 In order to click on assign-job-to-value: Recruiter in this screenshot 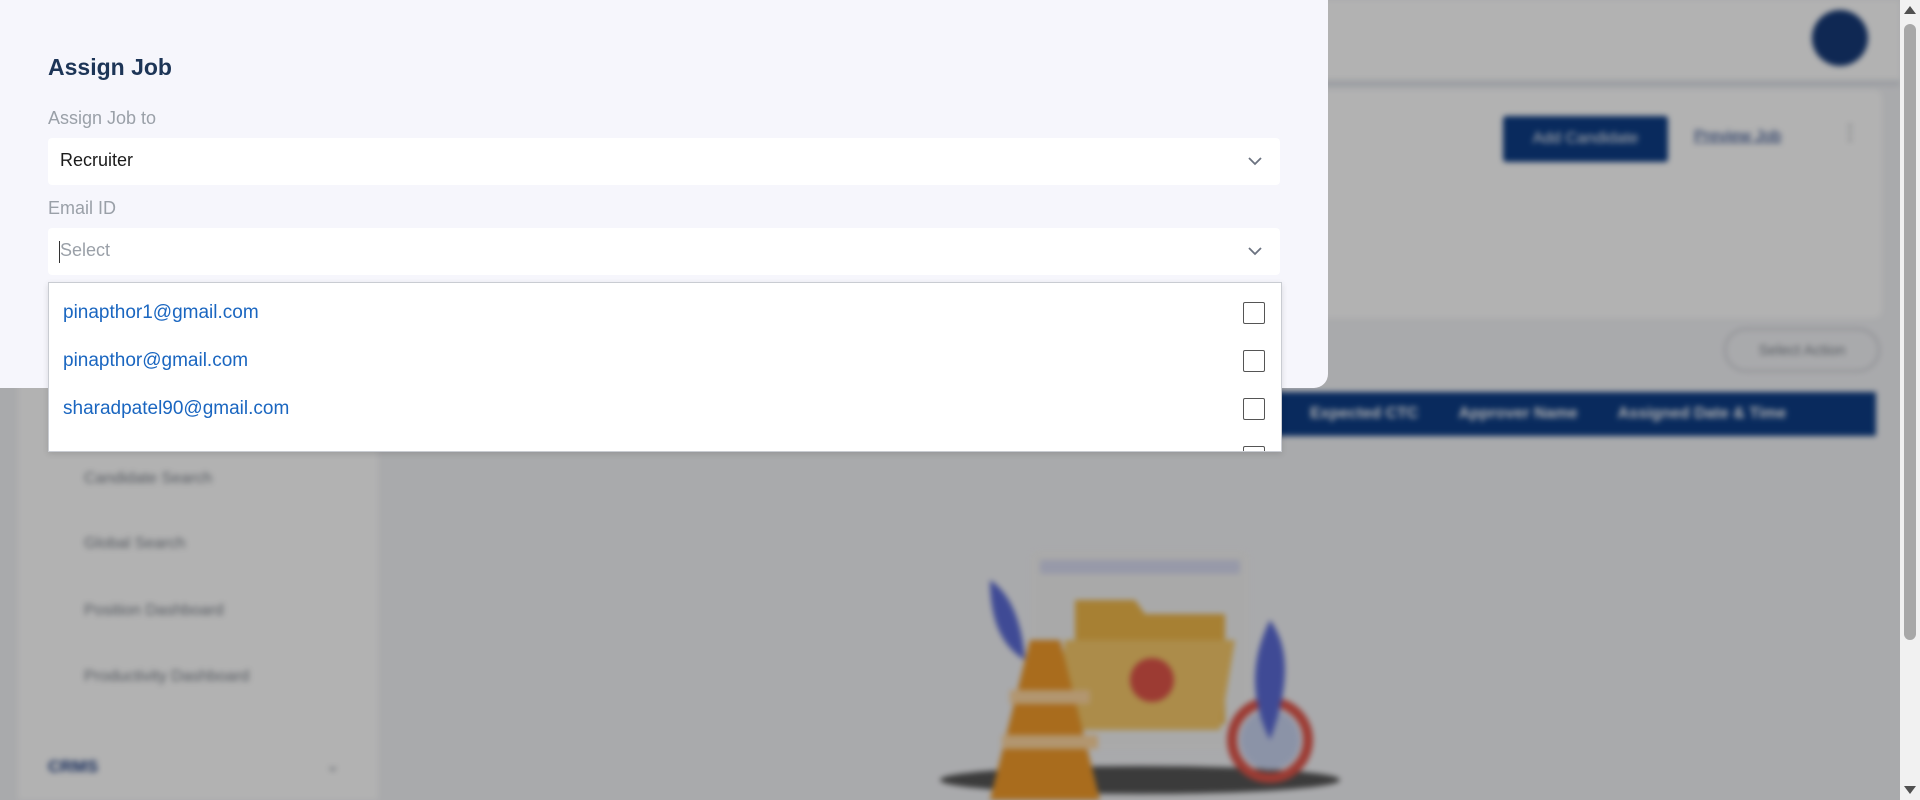, I will do `click(97, 160)`.